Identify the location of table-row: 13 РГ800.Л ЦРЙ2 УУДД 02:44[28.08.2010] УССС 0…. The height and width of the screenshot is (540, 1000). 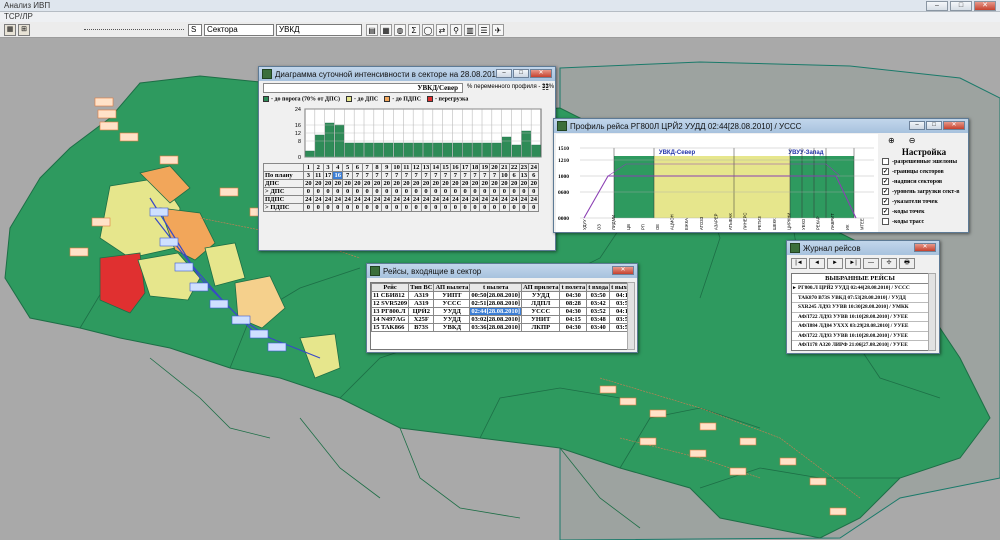
(499, 311).